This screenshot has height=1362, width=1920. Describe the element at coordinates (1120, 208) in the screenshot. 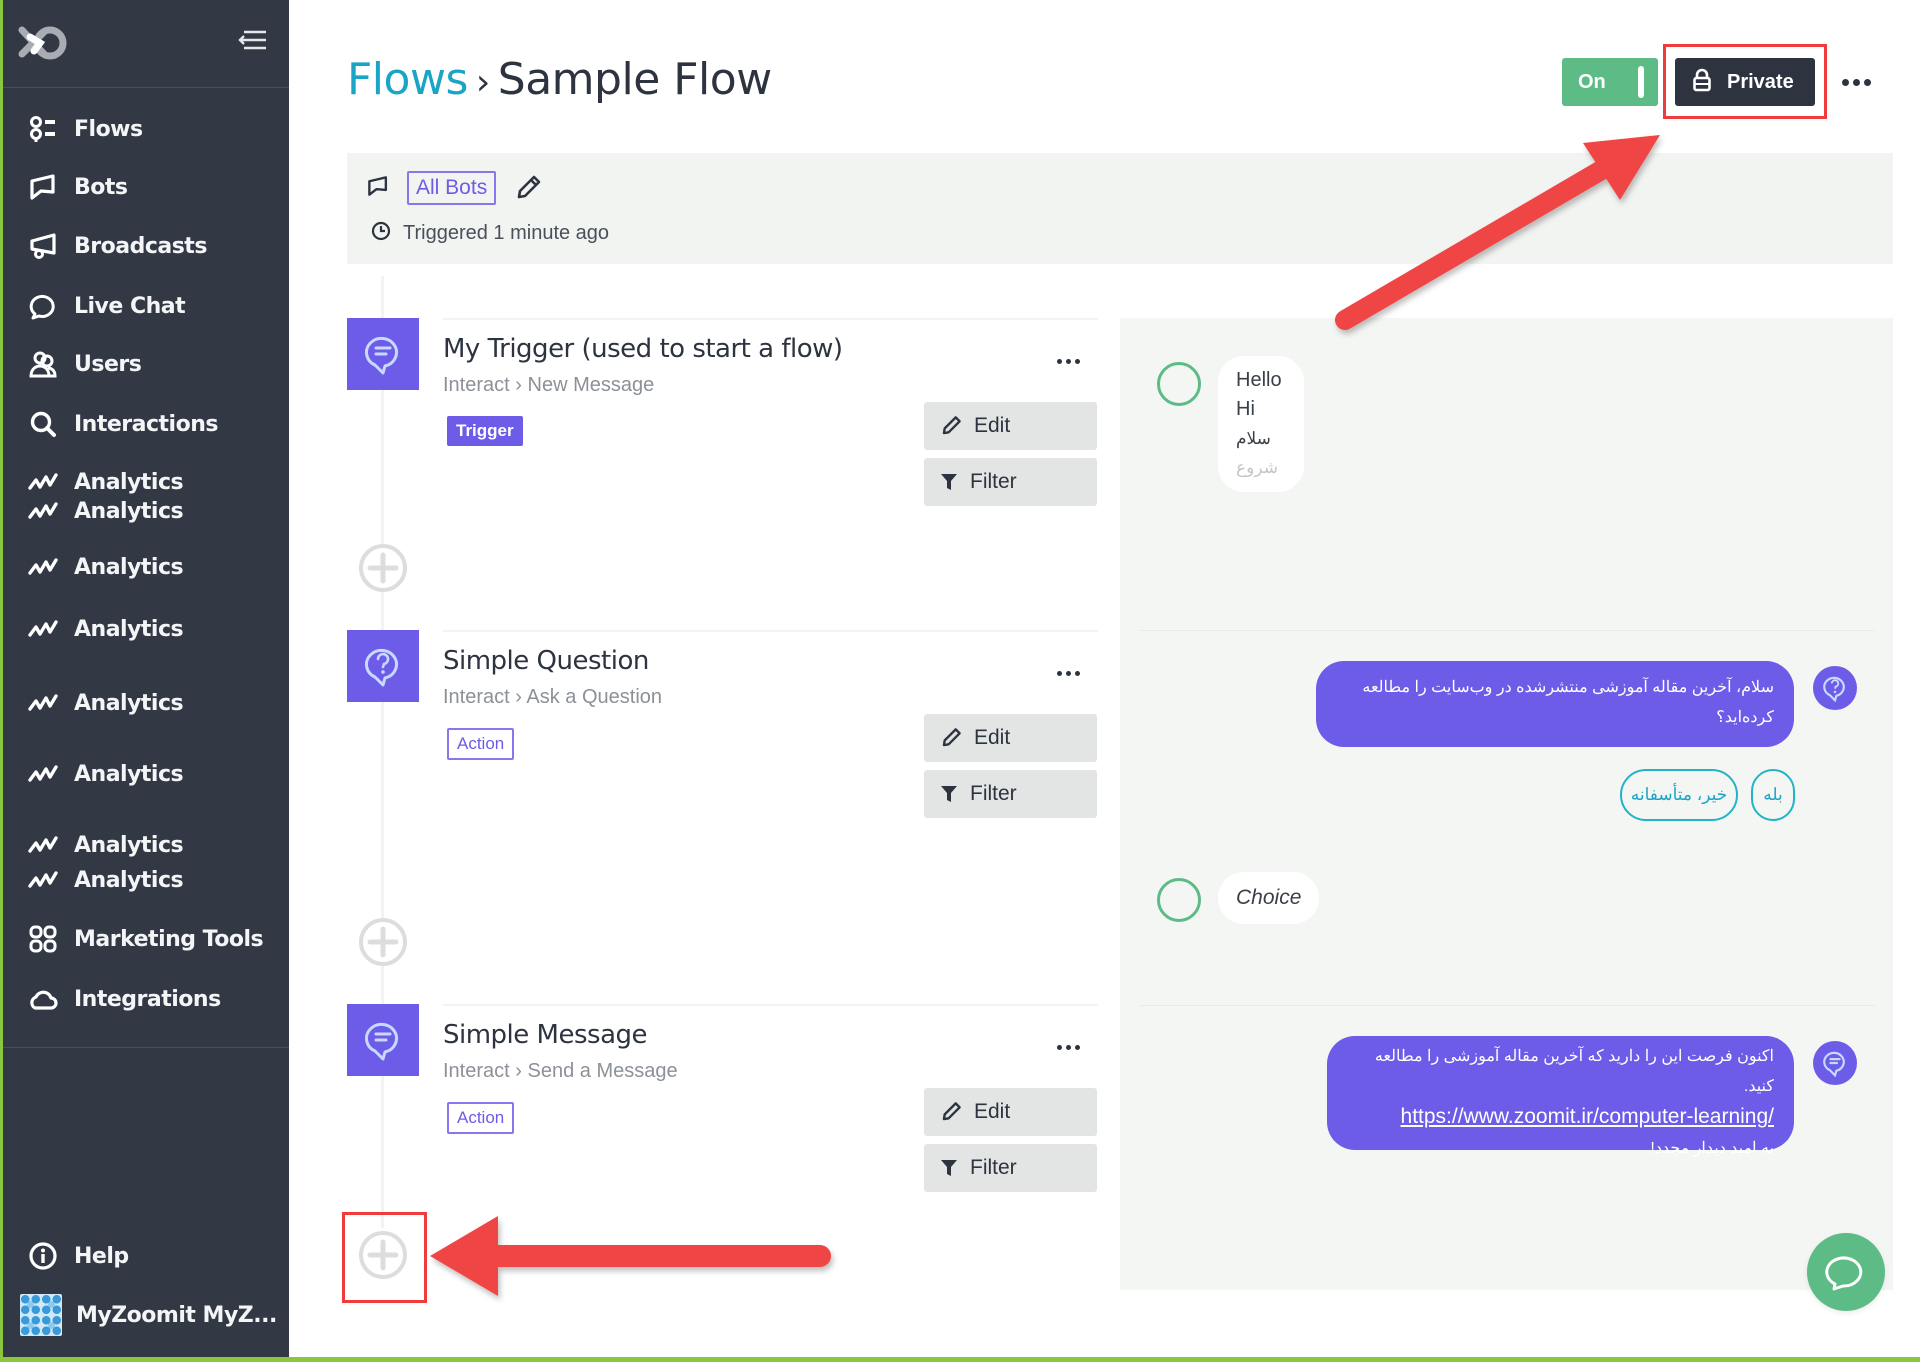

I see `flow-info-panel: All Bots Triggered 1 minute ago` at that location.